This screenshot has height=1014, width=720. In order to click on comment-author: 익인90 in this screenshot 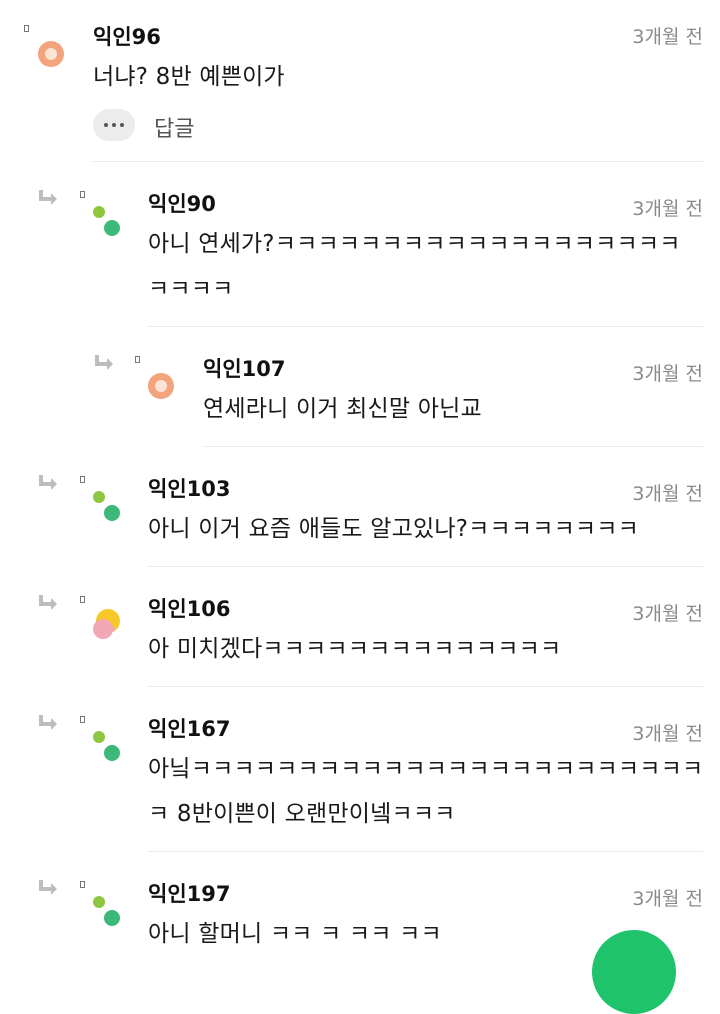, I will do `click(182, 204)`.